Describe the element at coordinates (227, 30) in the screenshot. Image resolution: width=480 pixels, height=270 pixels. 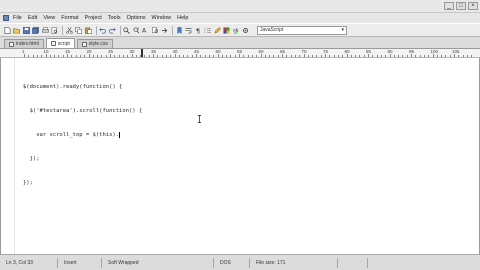
I see `color-picker-icon` at that location.